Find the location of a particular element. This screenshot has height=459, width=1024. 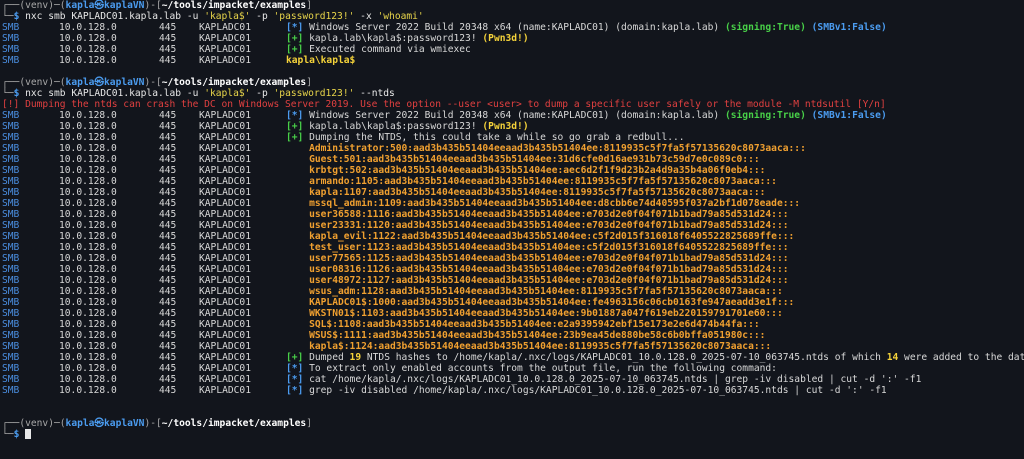

command-token: -p is located at coordinates (262, 16).